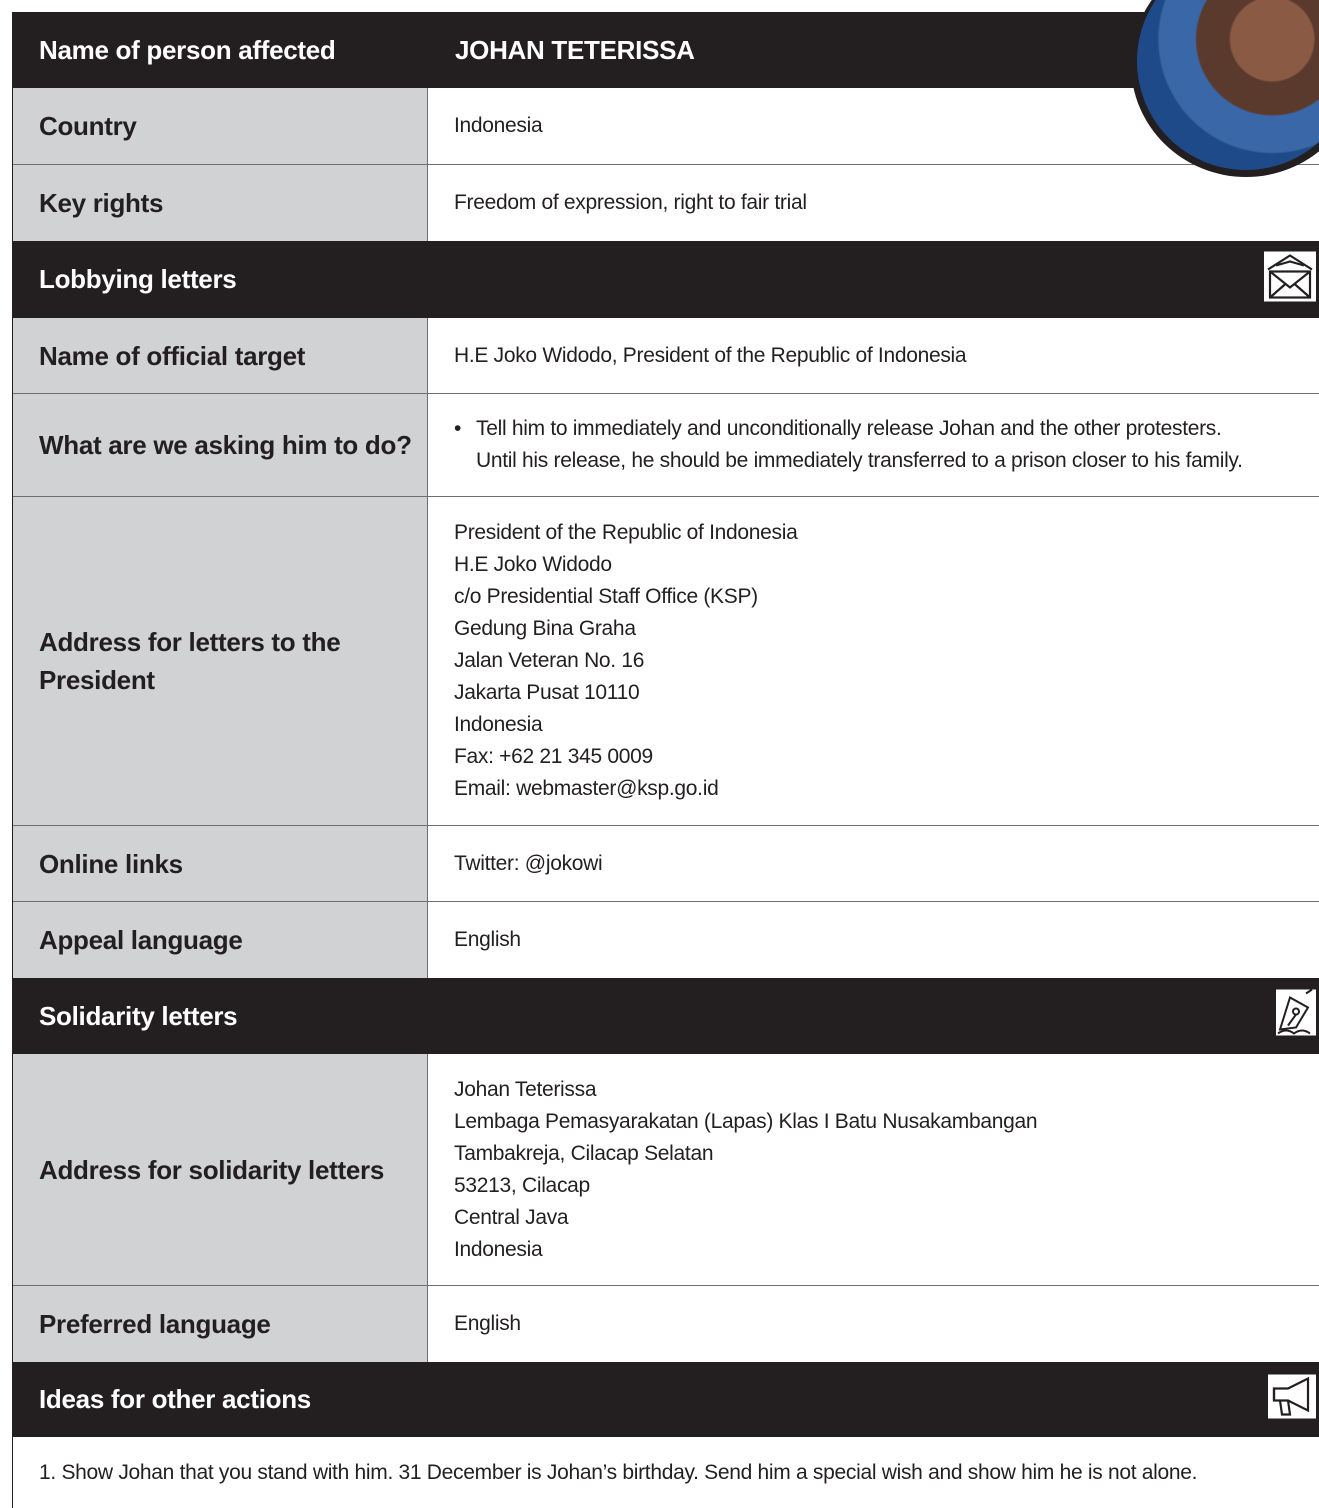 This screenshot has height=1508, width=1319. I want to click on address-line: 53213, Cilacap, so click(522, 1185).